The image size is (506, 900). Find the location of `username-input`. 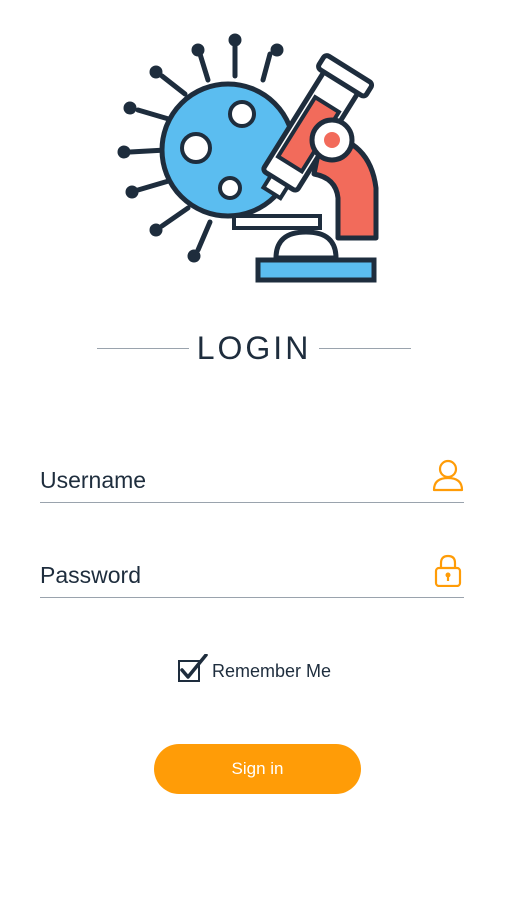

username-input is located at coordinates (230, 480).